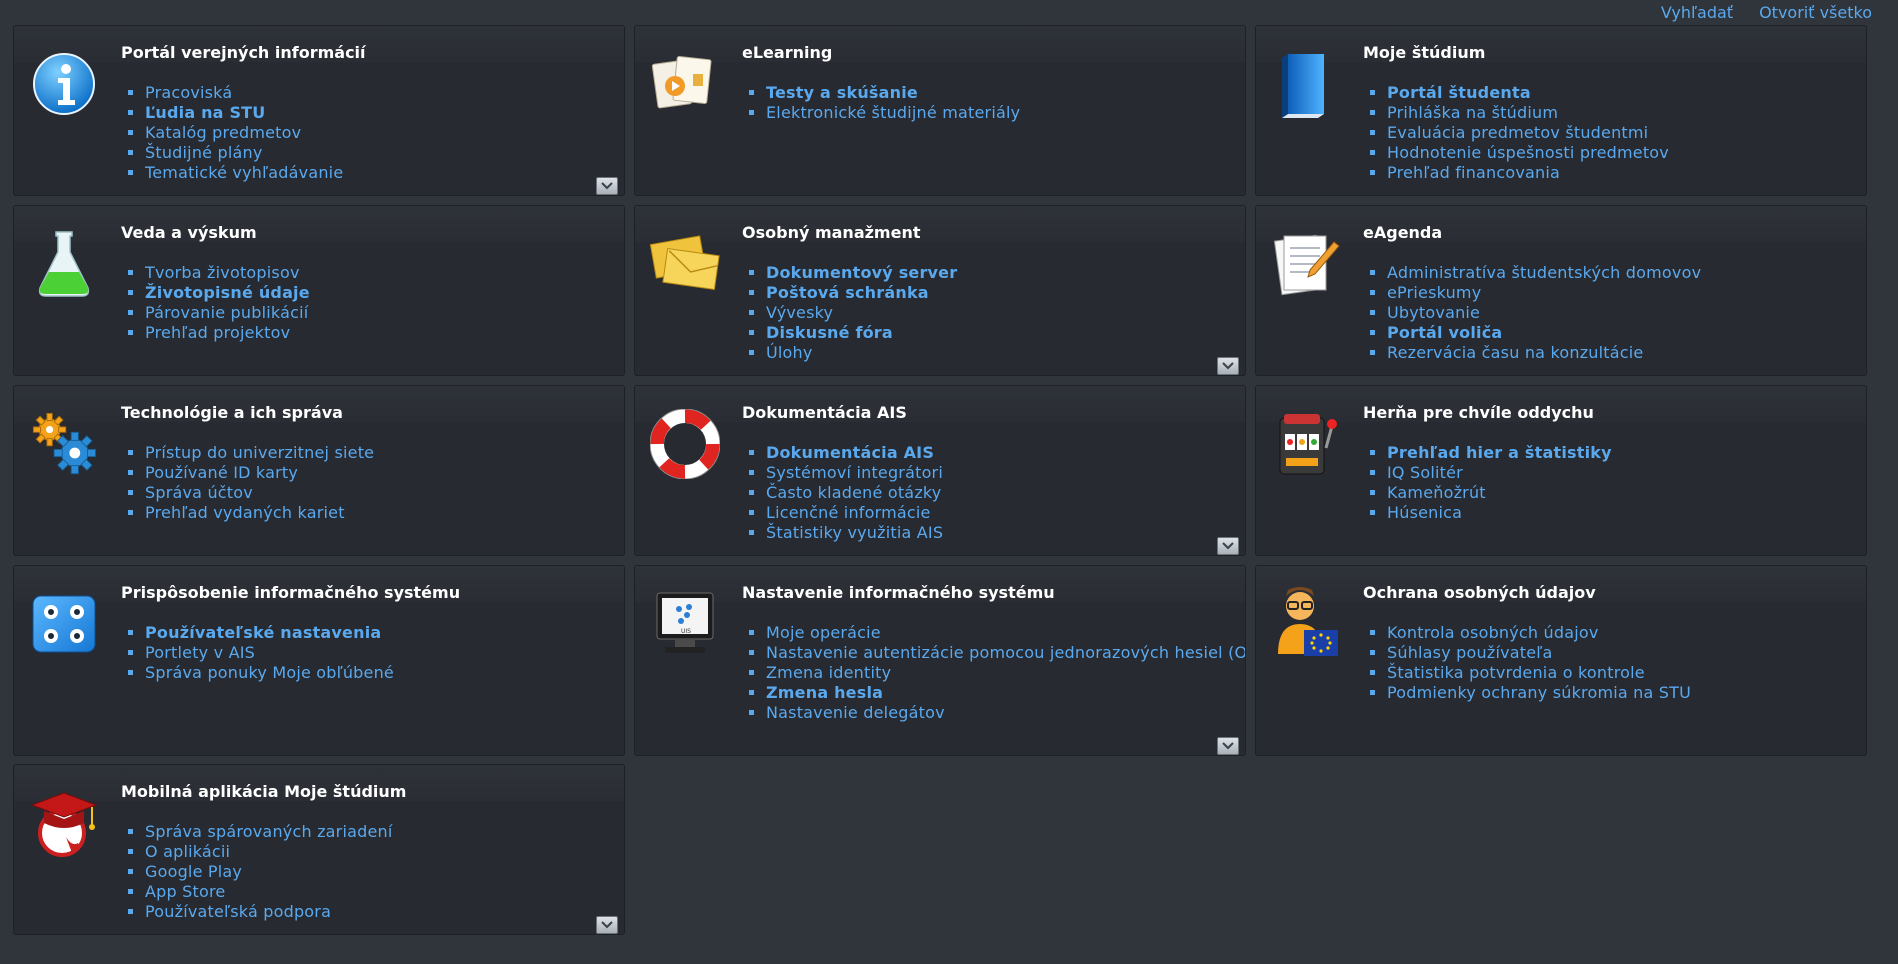  What do you see at coordinates (1626, 313) in the screenshot?
I see `panel-link-item: Ubytovanie` at bounding box center [1626, 313].